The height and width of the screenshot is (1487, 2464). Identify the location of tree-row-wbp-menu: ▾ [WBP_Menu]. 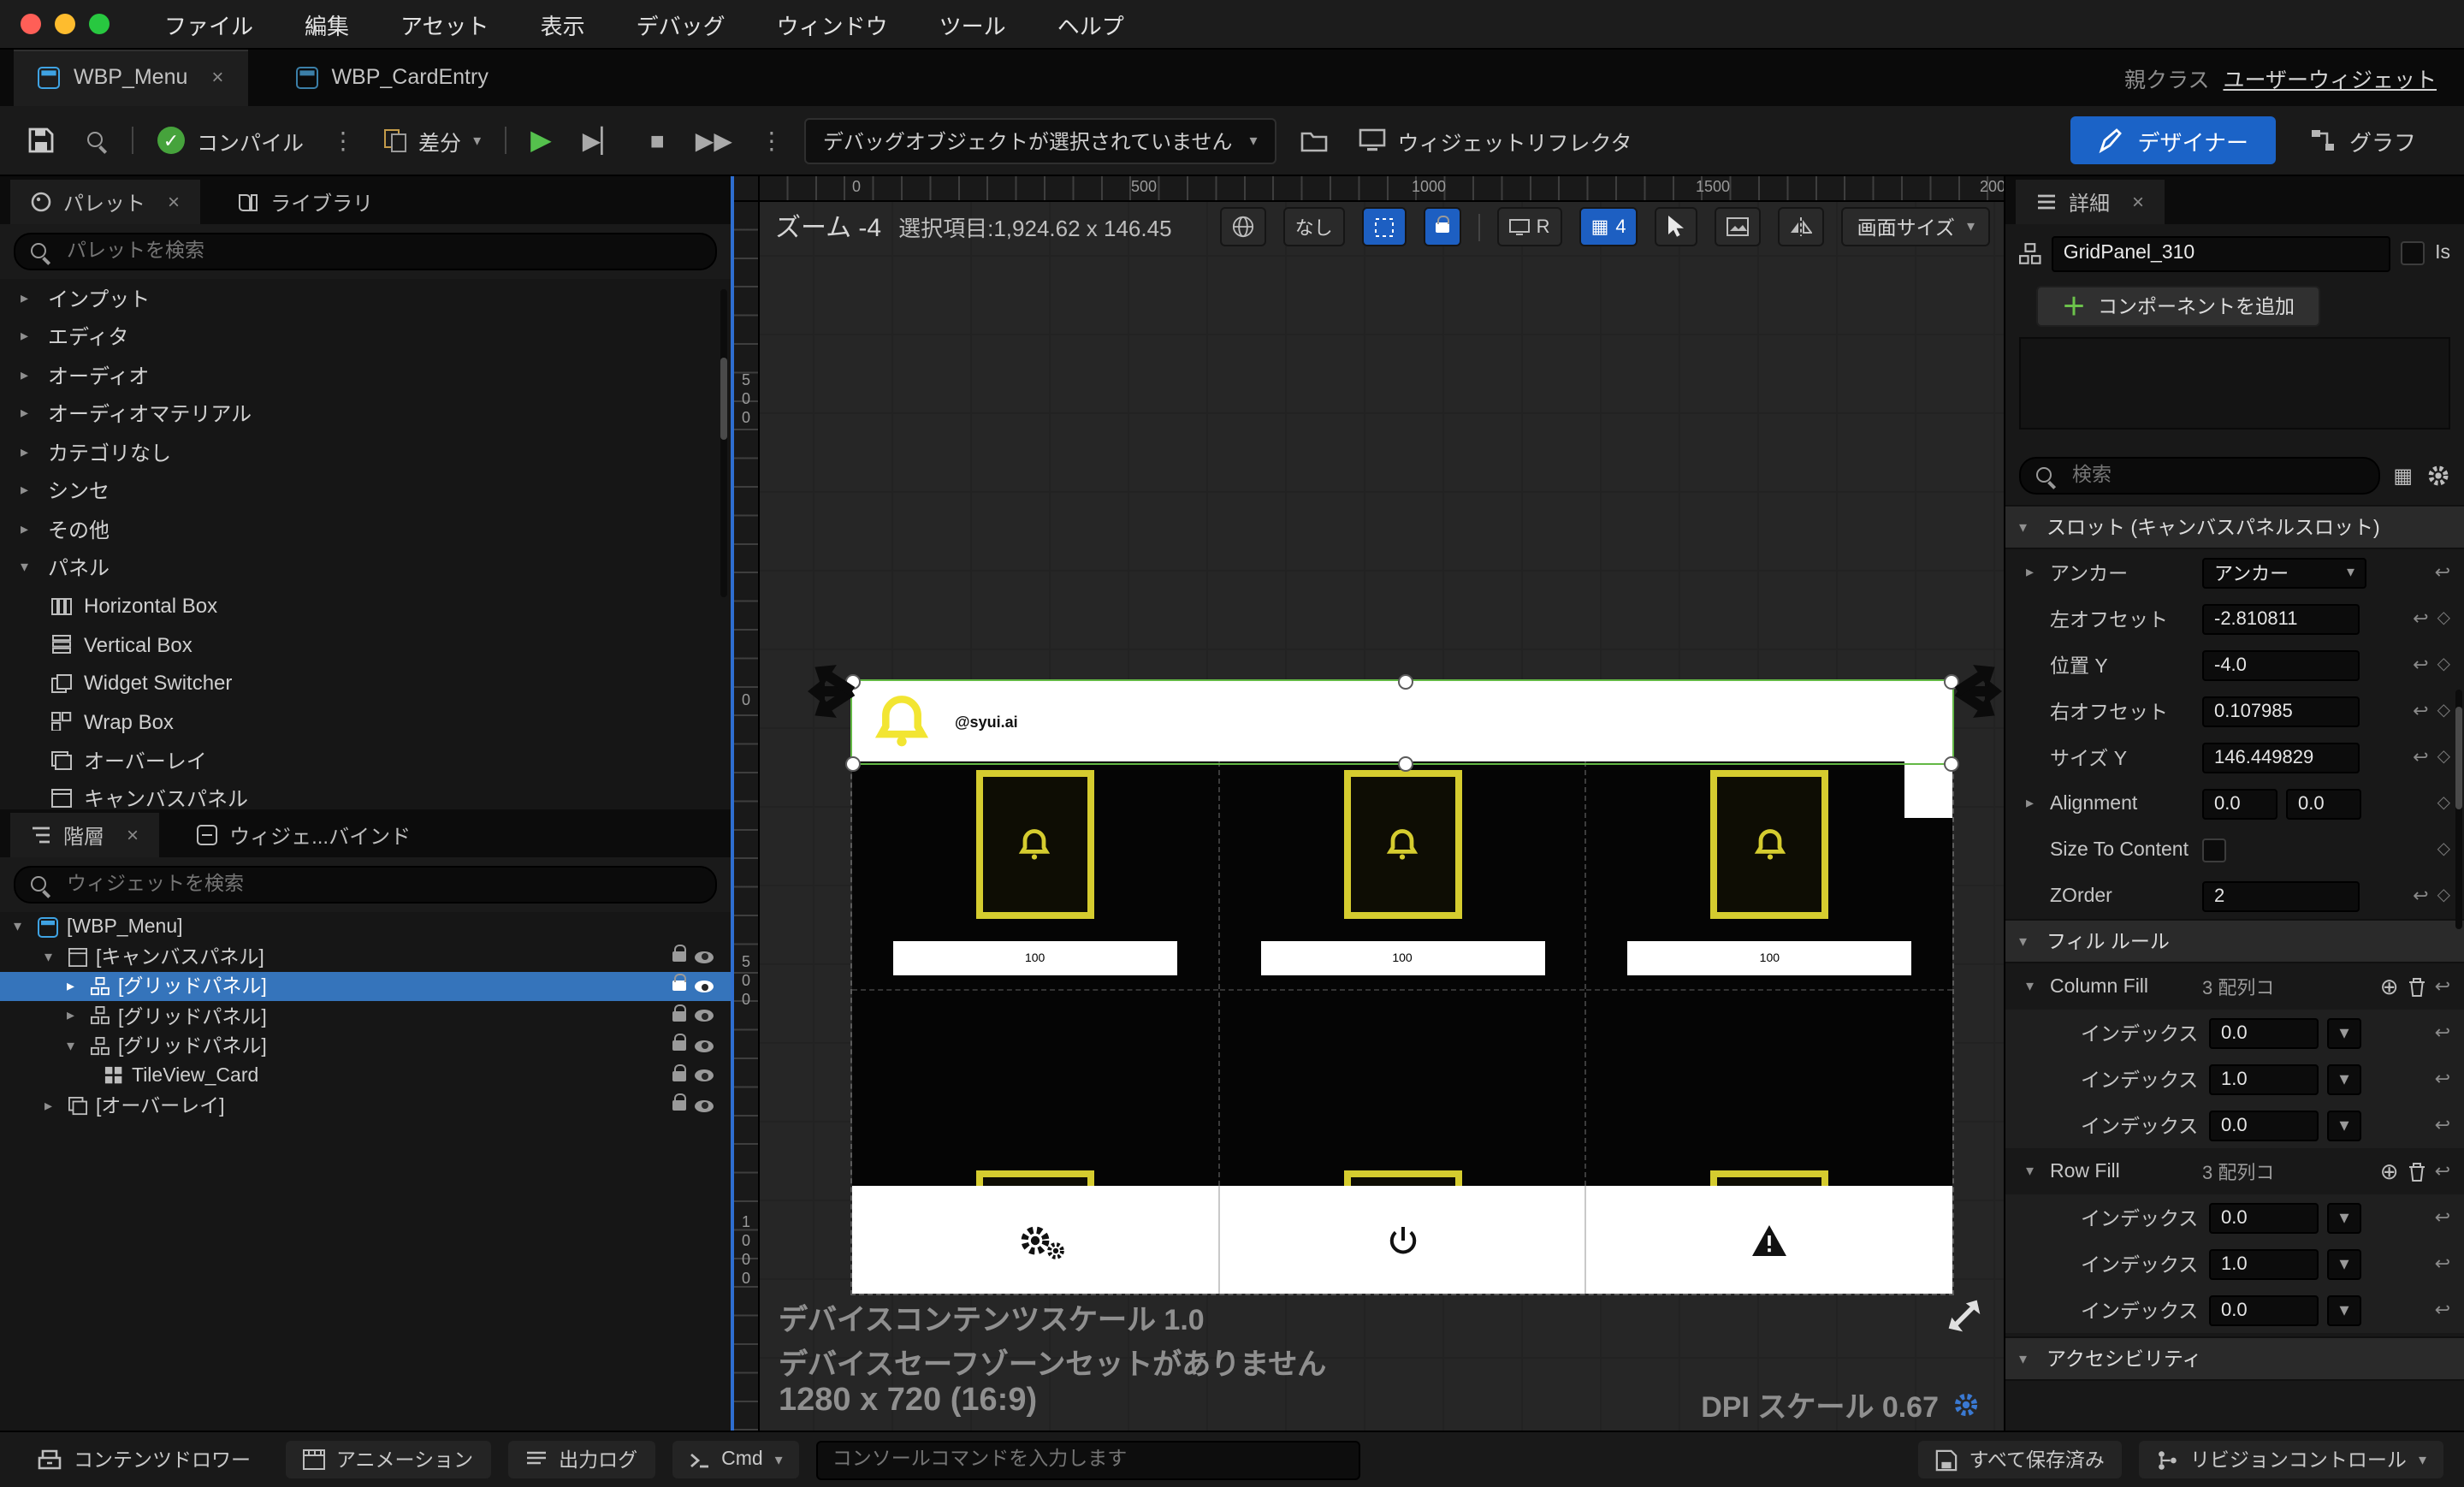
(365, 927).